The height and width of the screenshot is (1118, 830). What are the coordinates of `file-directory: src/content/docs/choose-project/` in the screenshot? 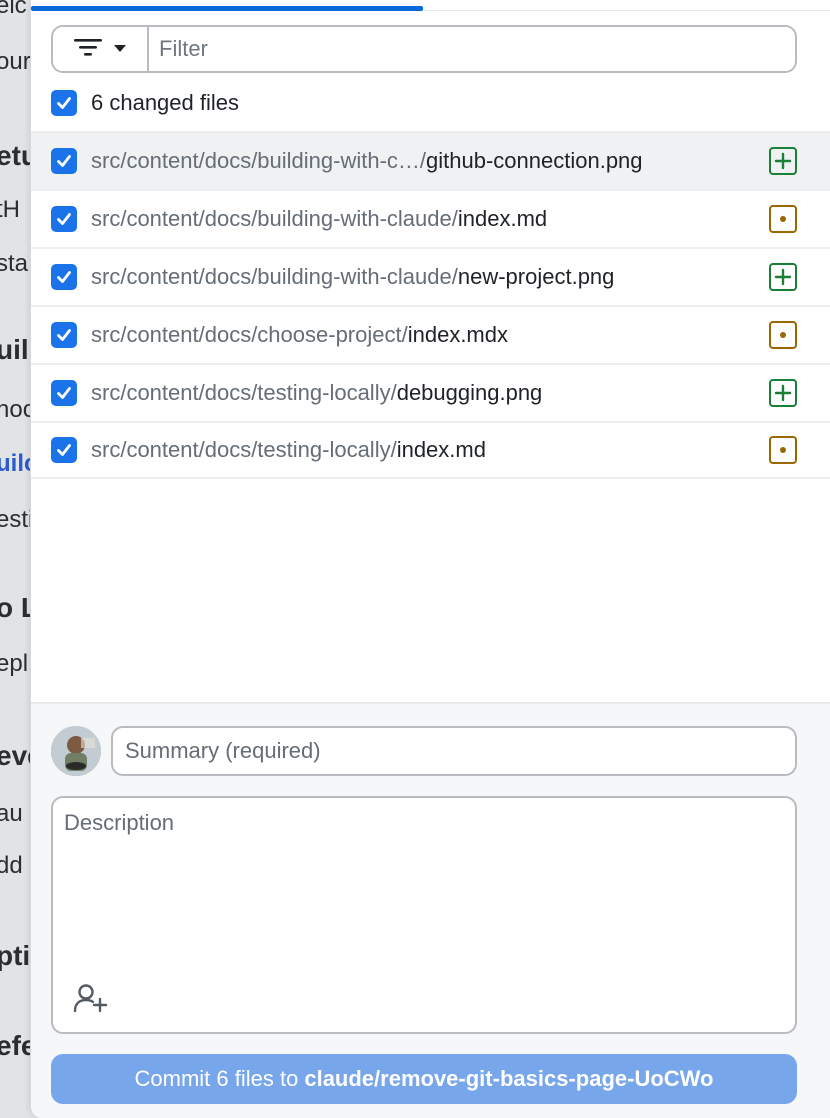 It's located at (249, 334).